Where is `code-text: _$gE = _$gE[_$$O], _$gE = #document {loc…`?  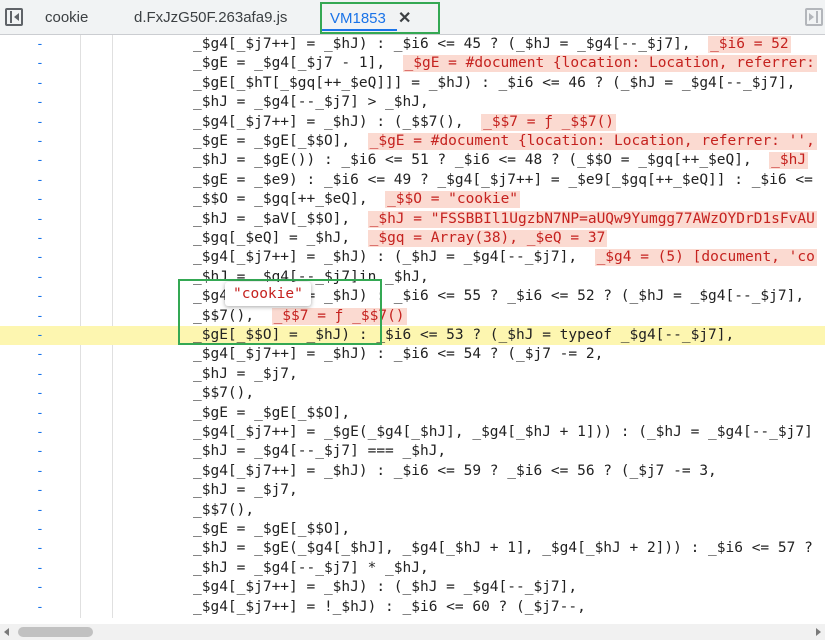 code-text: _$gE = _$gE[_$$O], _$gE = #document {loc… is located at coordinates (505, 141).